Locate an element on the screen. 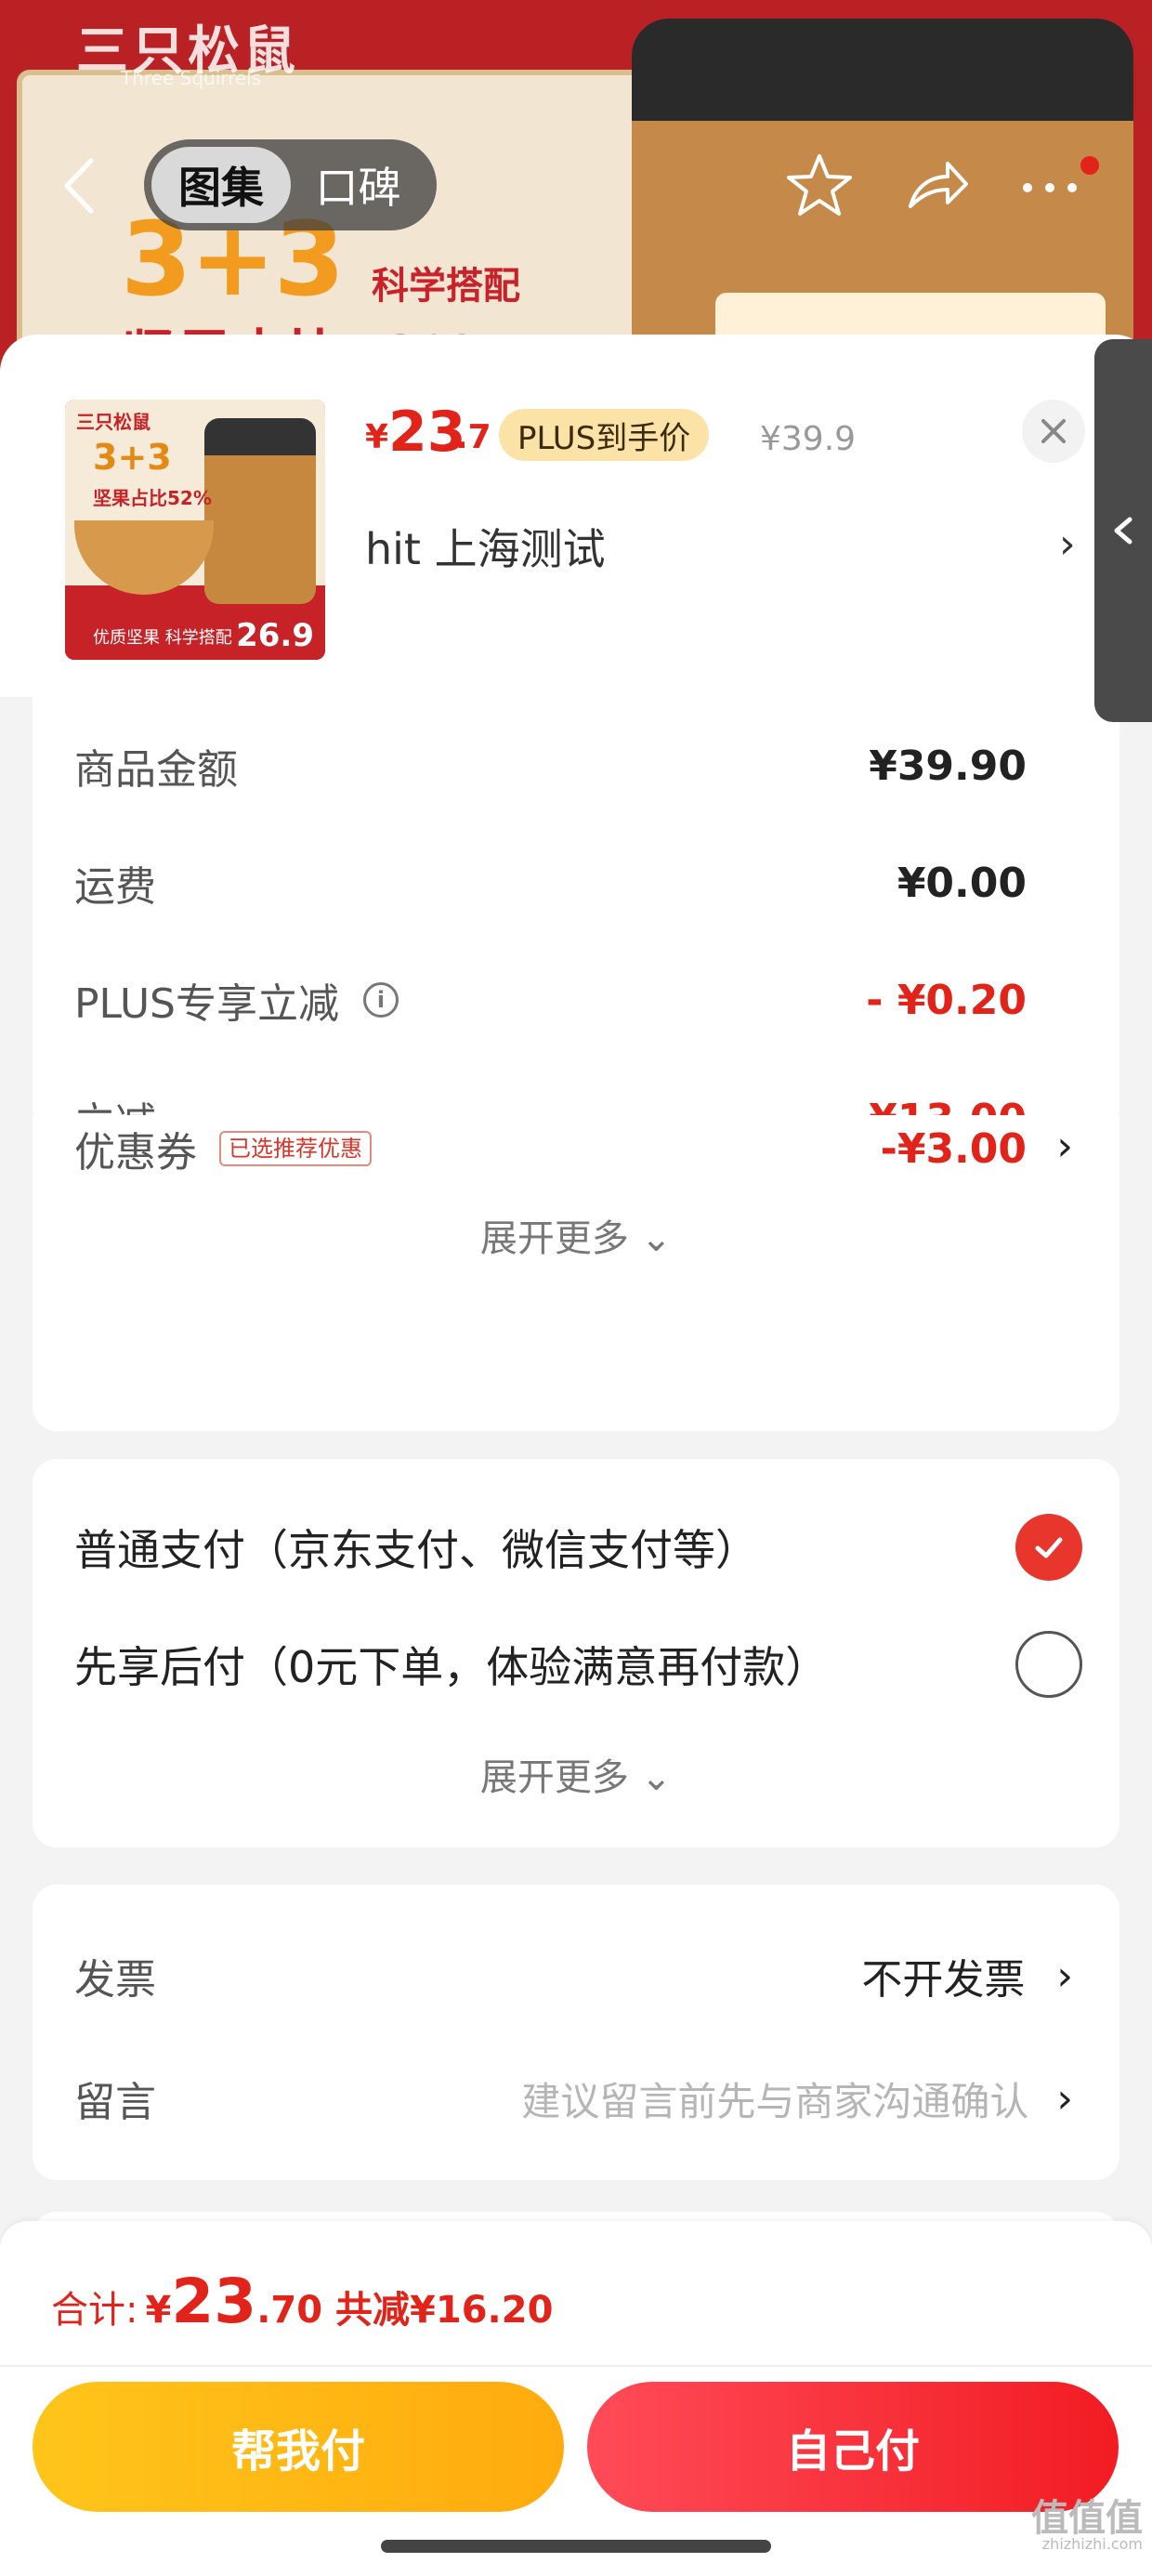 The width and height of the screenshot is (1152, 2576). row-invoice: 发票 不开发票 › is located at coordinates (573, 1976).